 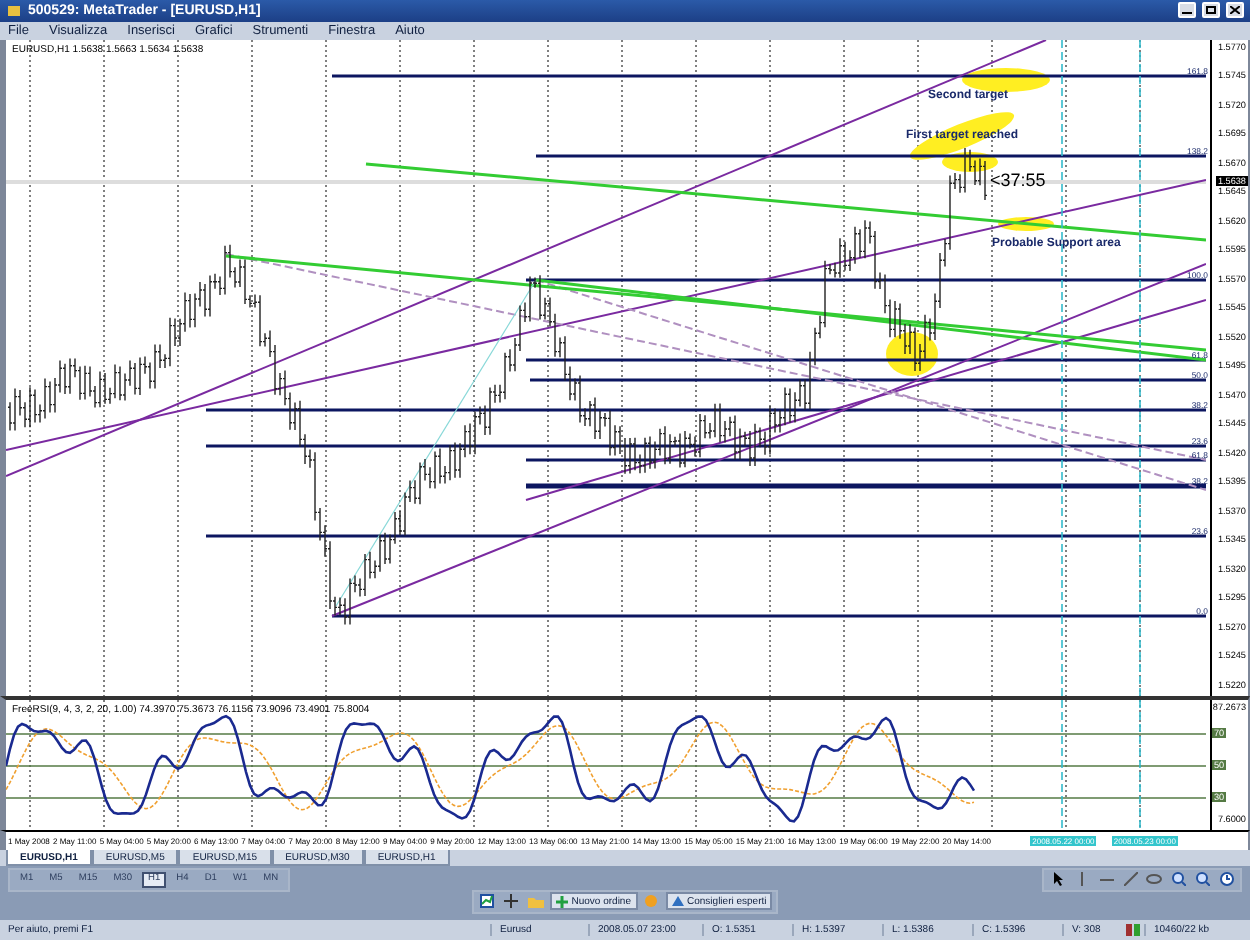 What do you see at coordinates (561, 901) in the screenshot?
I see `plus-icon` at bounding box center [561, 901].